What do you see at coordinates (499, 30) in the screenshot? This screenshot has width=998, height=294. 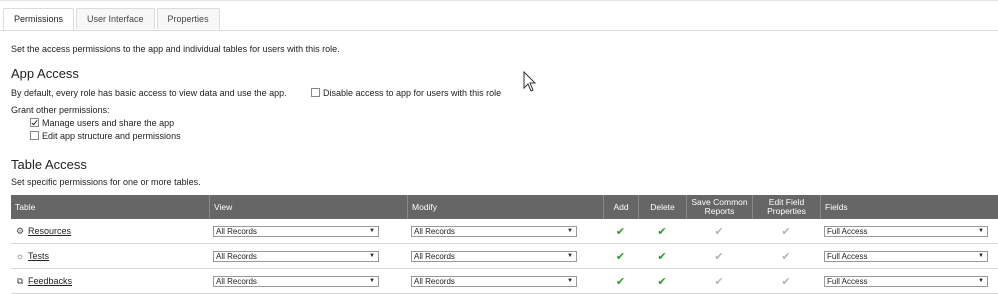 I see `tab-divider` at bounding box center [499, 30].